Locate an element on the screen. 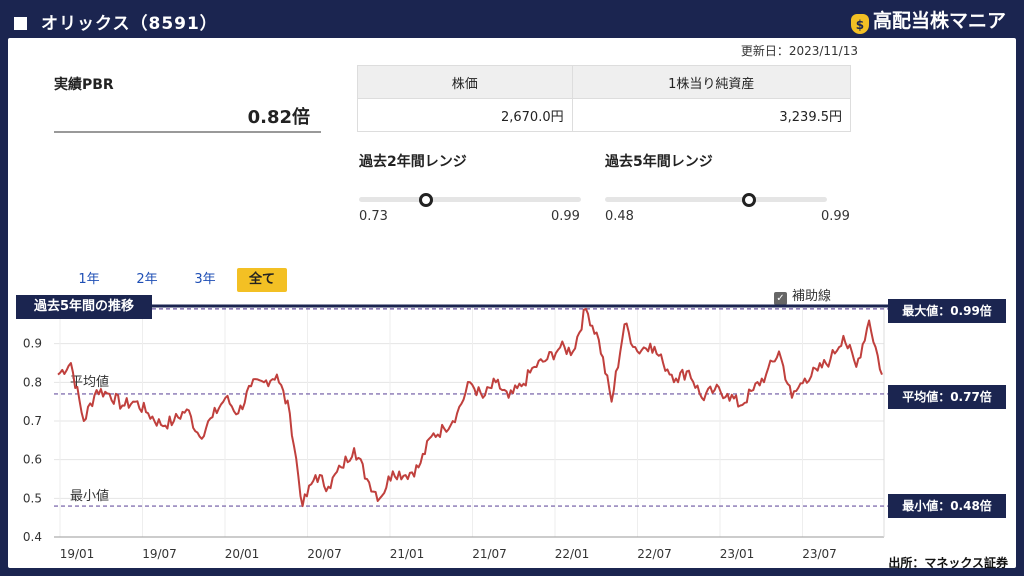  x-tick-label: 23/01 is located at coordinates (737, 554).